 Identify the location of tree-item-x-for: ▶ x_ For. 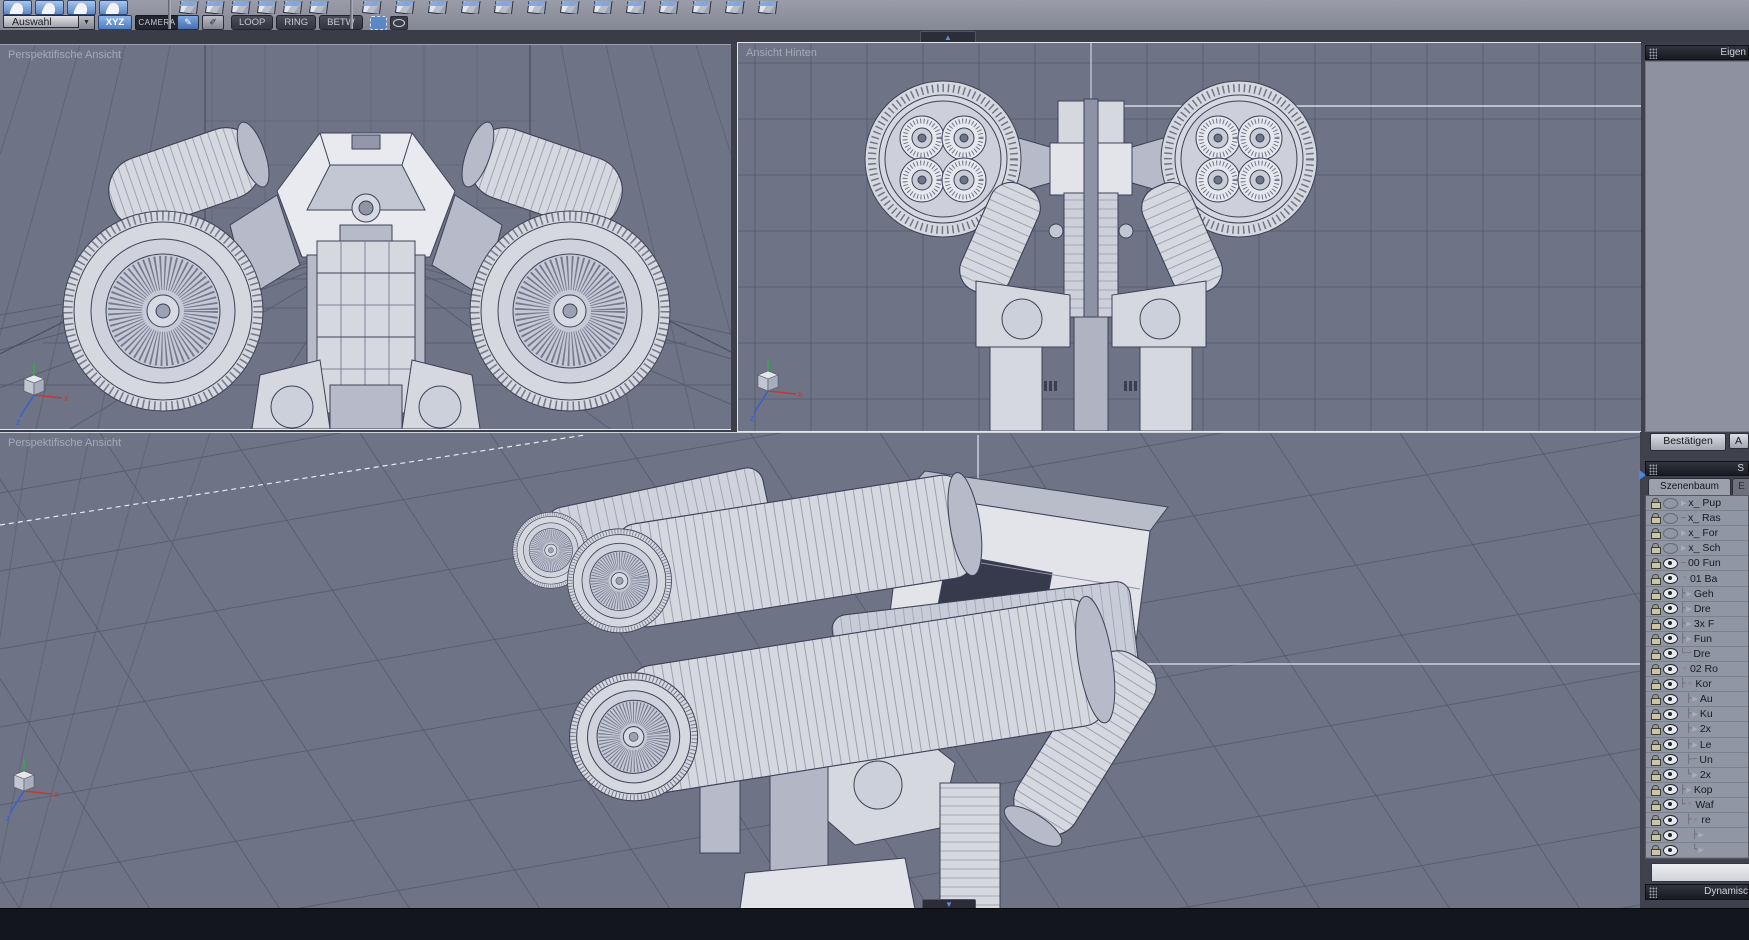
(1697, 534).